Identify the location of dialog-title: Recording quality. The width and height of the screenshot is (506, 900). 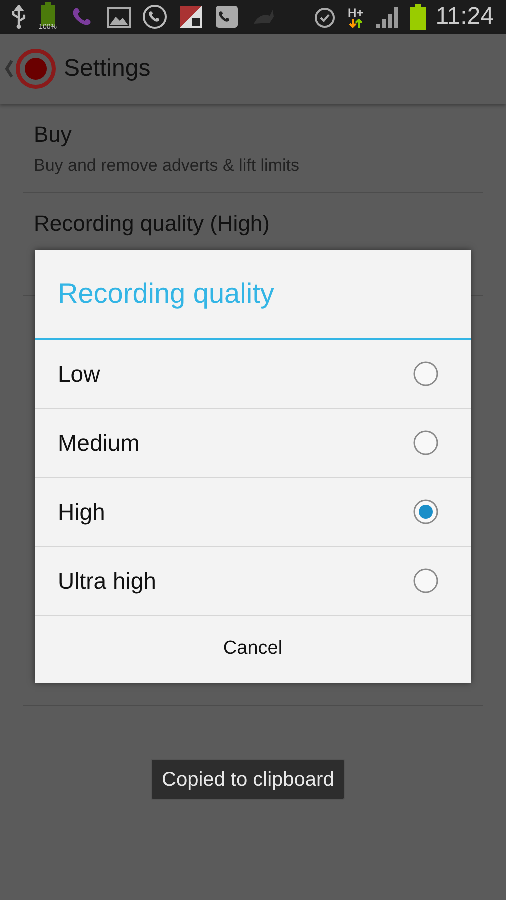
(166, 294).